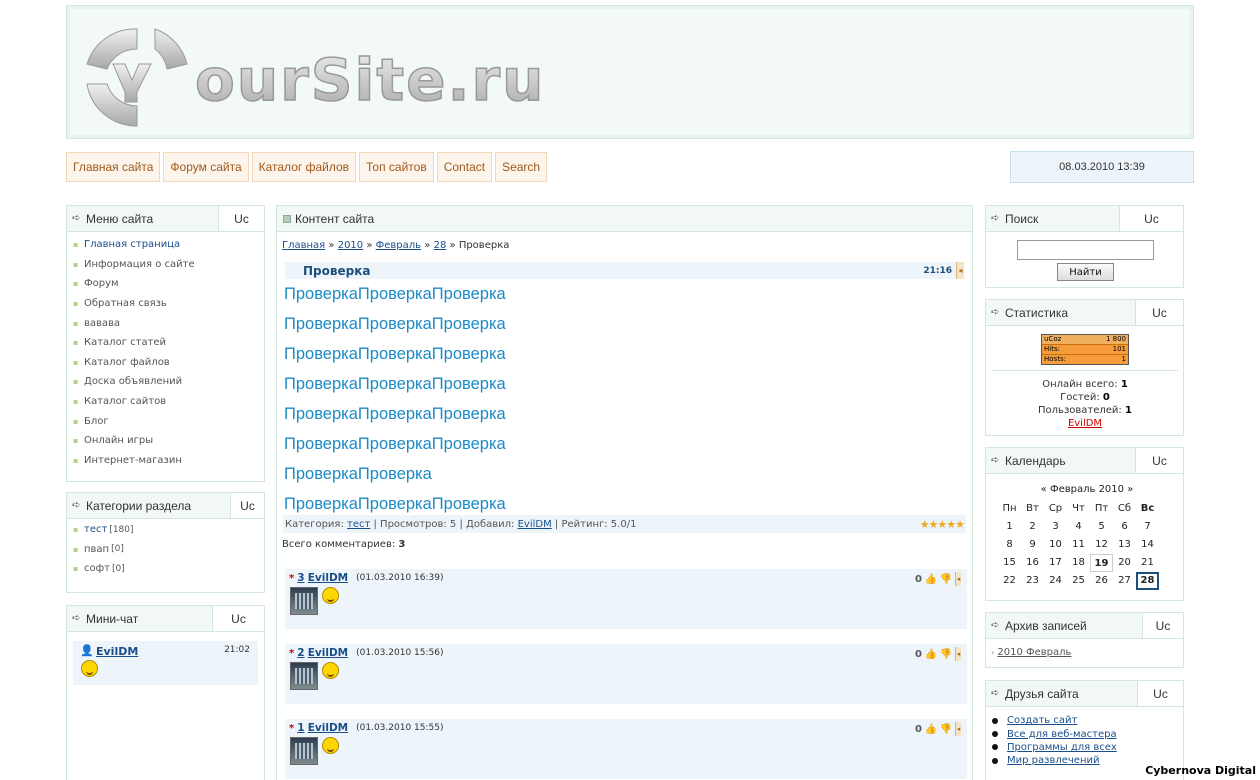  Describe the element at coordinates (1062, 734) in the screenshot. I see `friend-link: Все для веб-мастера` at that location.